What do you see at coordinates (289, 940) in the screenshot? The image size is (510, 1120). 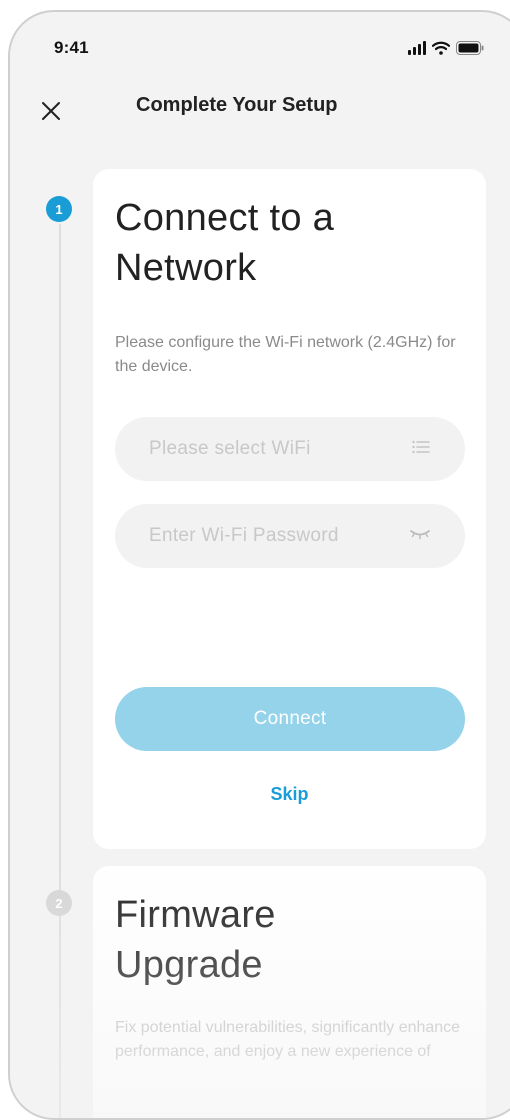 I see `step-2-title: Firmware Upgrade` at bounding box center [289, 940].